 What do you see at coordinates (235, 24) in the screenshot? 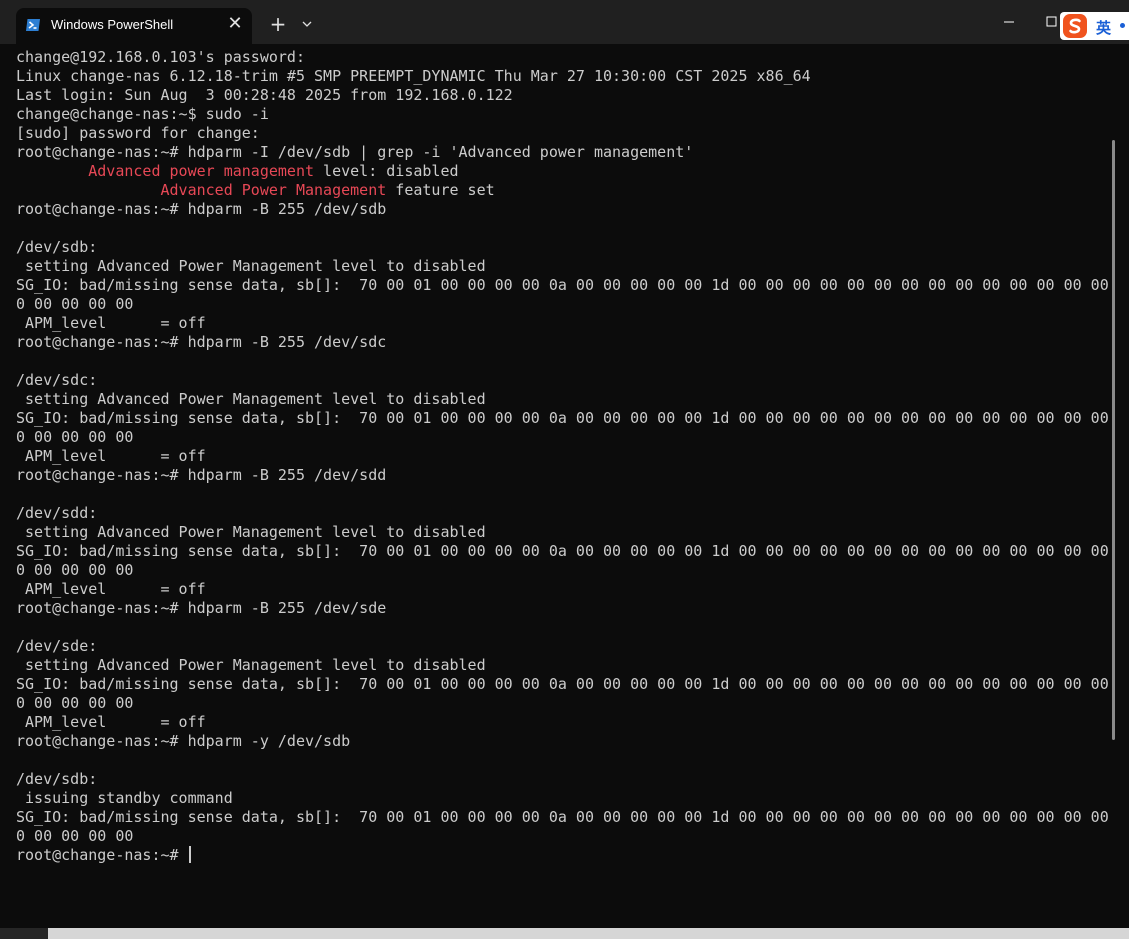
I see `close-icon: ✕` at bounding box center [235, 24].